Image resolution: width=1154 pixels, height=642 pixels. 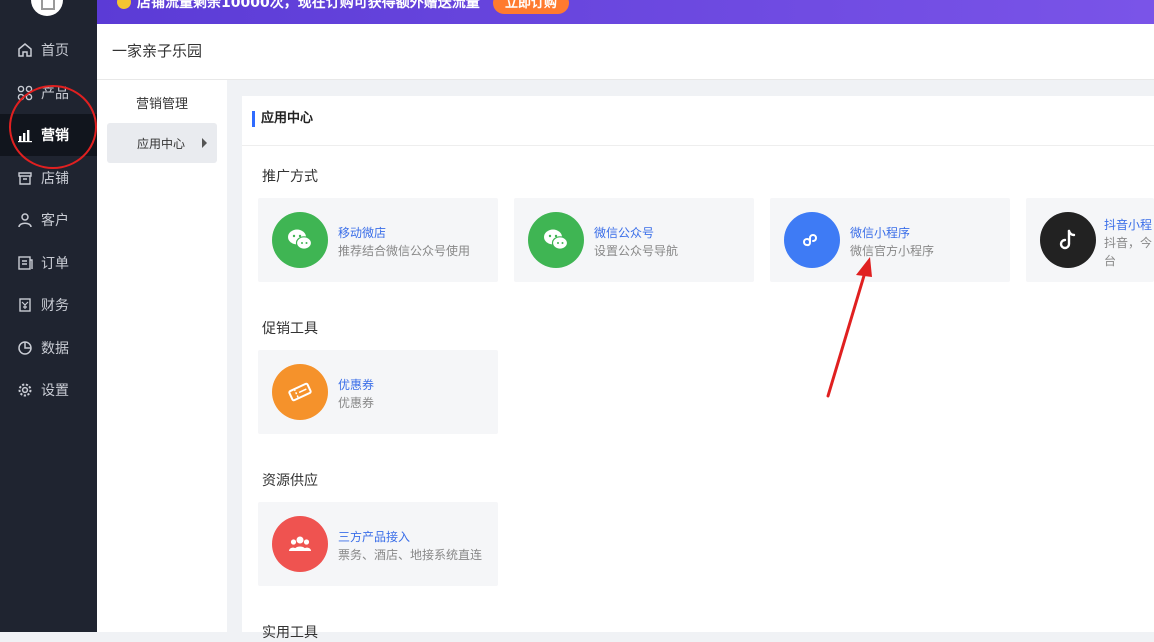 I want to click on sidebar-item-label: 首页, so click(x=55, y=51).